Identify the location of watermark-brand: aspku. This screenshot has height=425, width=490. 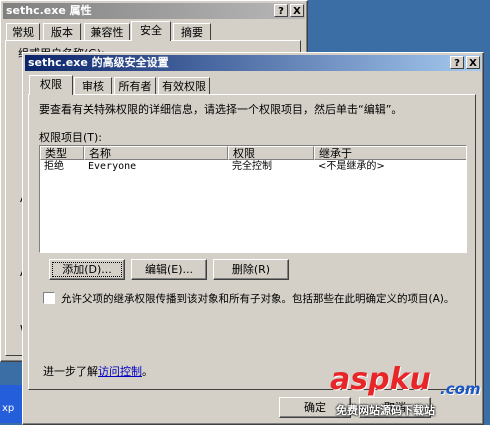
(380, 379).